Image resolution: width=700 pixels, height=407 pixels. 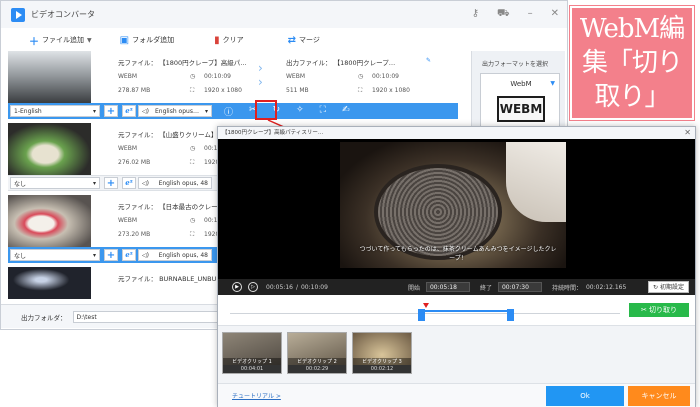 I want to click on tutorial-link: チュートリアル >, so click(x=256, y=395).